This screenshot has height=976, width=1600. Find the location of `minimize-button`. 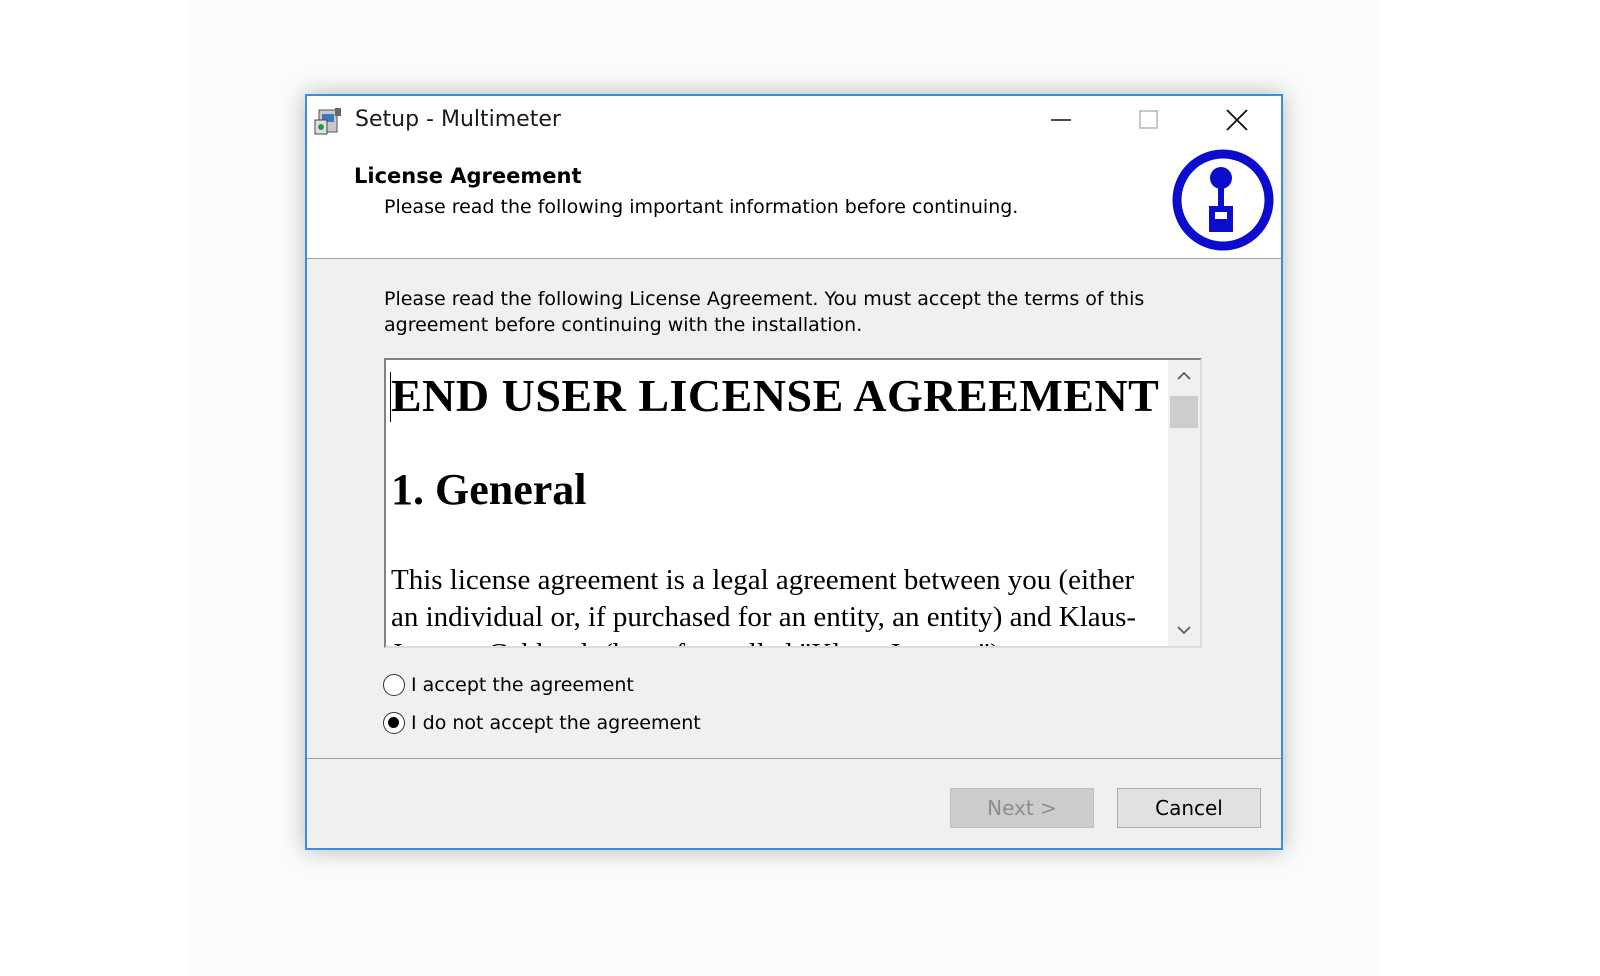

minimize-button is located at coordinates (1061, 120).